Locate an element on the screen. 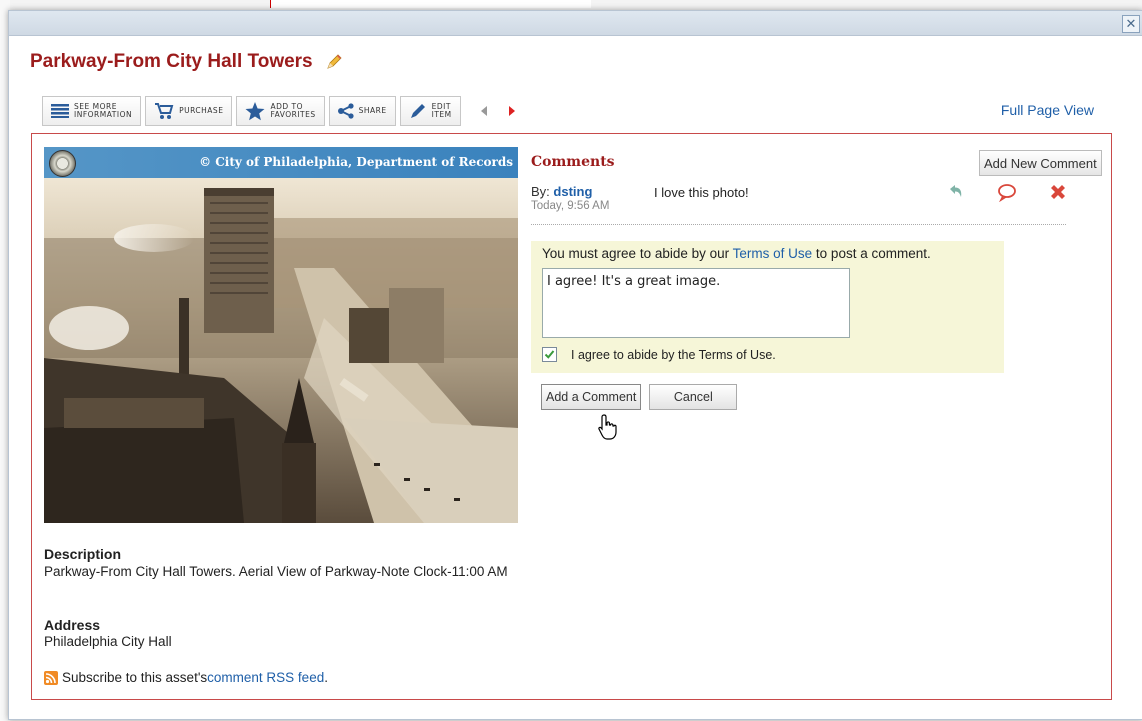 The image size is (1142, 721). full-page-view-link: Full Page View is located at coordinates (1047, 110).